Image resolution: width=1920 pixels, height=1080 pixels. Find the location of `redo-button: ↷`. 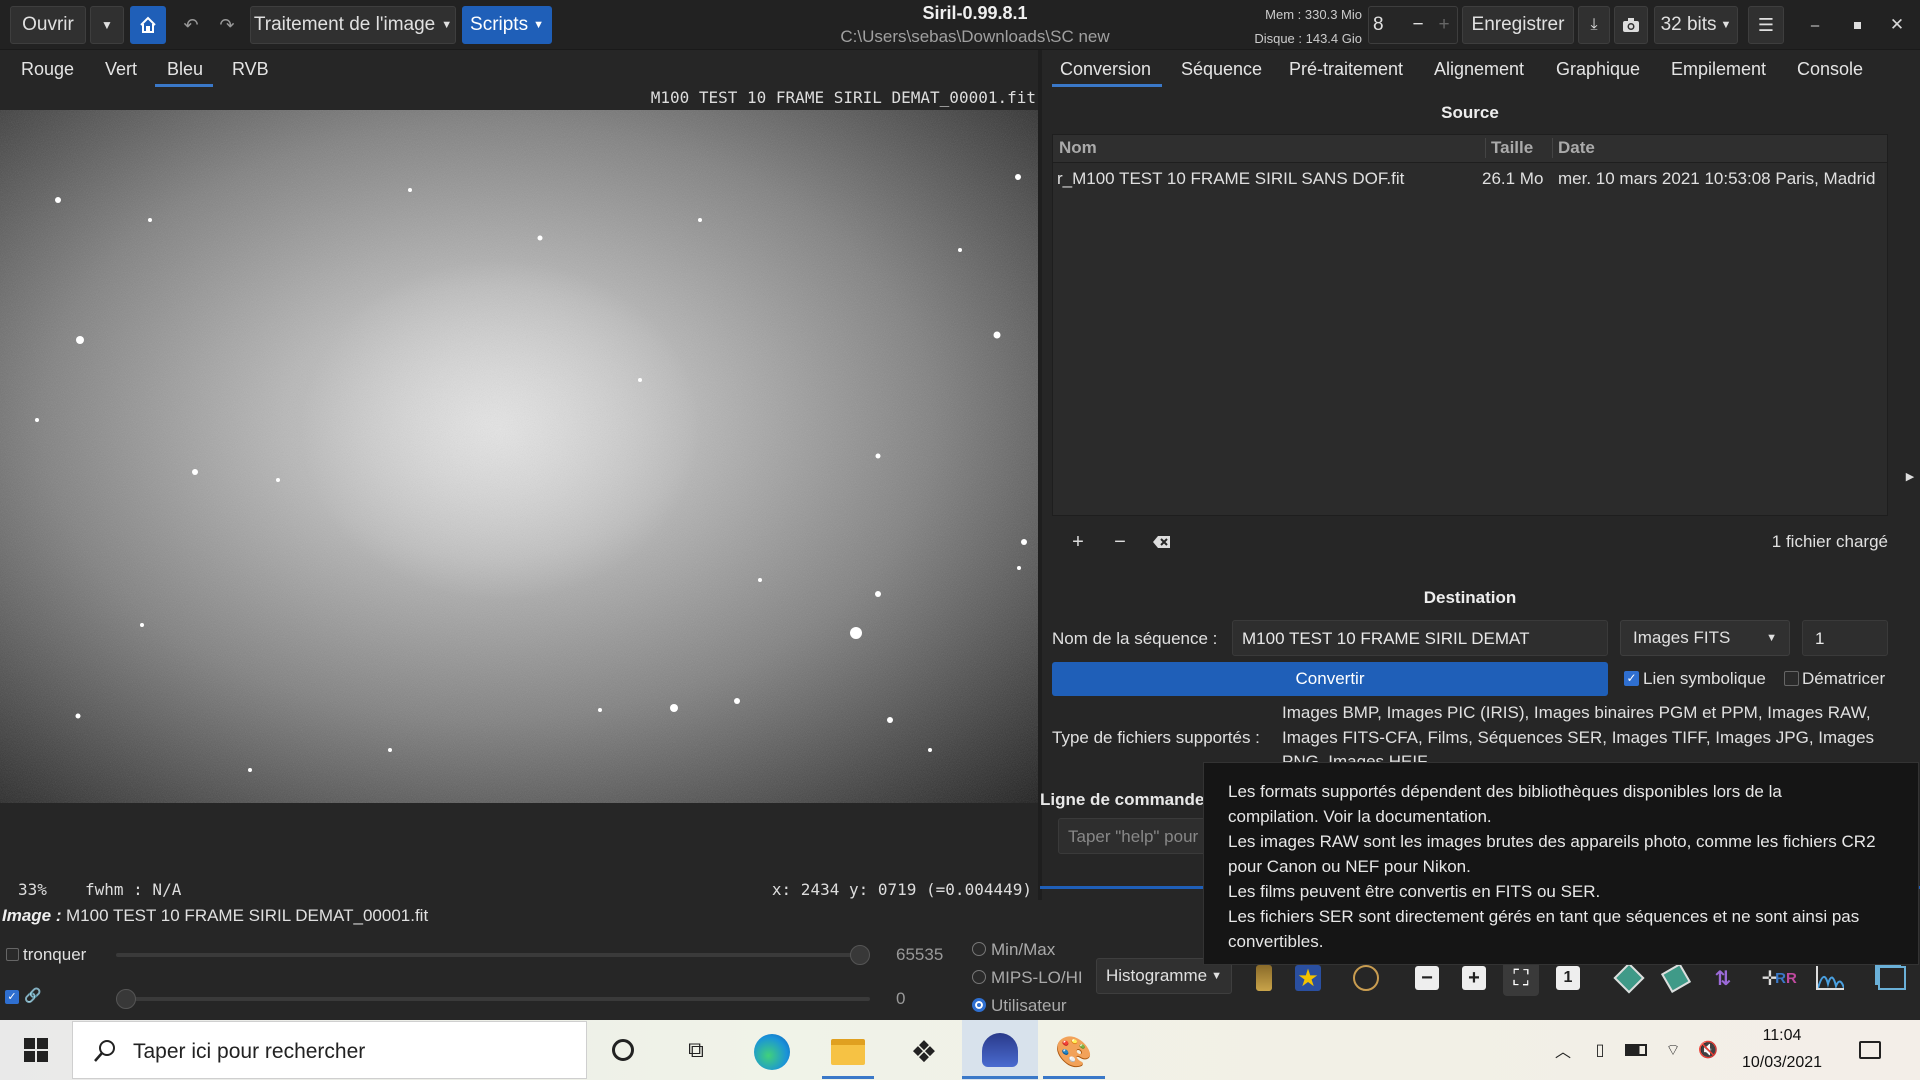

redo-button: ↷ is located at coordinates (227, 25).